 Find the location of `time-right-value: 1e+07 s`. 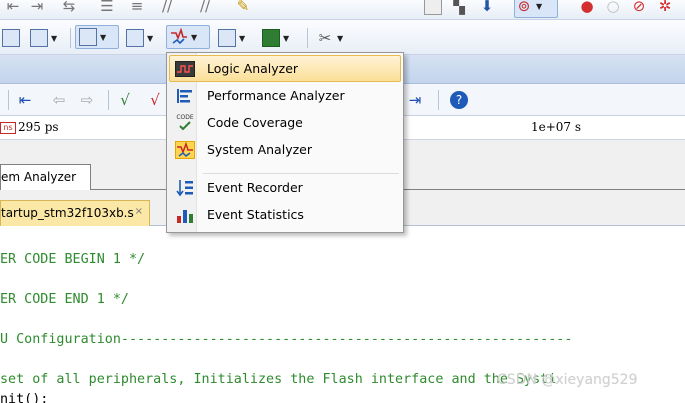

time-right-value: 1e+07 s is located at coordinates (556, 127).